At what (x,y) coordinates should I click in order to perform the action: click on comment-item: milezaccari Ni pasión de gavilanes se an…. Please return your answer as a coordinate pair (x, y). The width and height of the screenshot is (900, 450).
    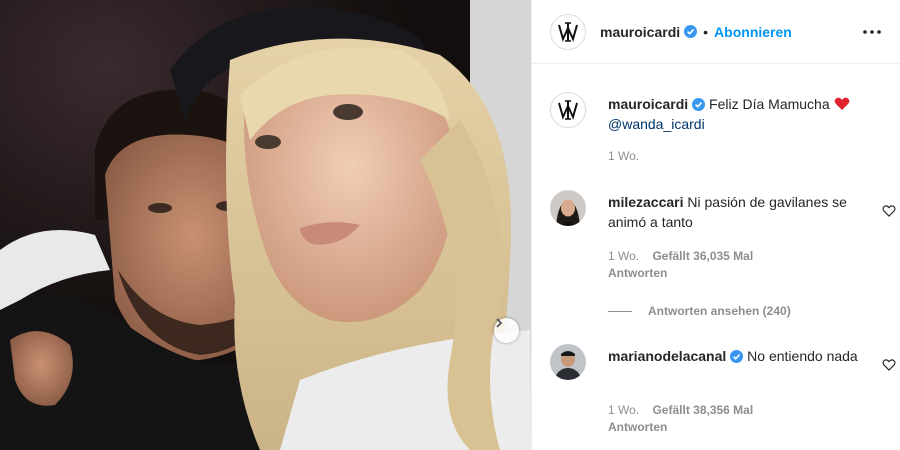
    Looking at the image, I should click on (723, 240).